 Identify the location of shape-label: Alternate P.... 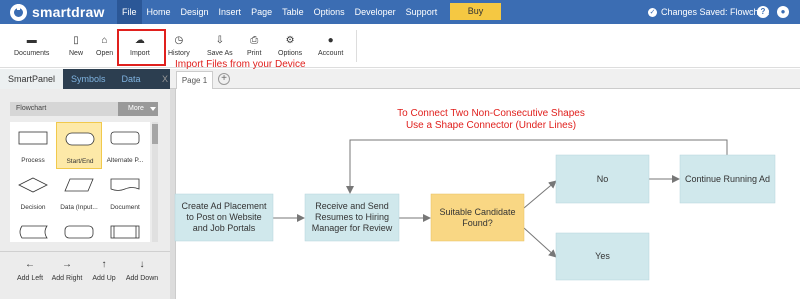
(125, 160).